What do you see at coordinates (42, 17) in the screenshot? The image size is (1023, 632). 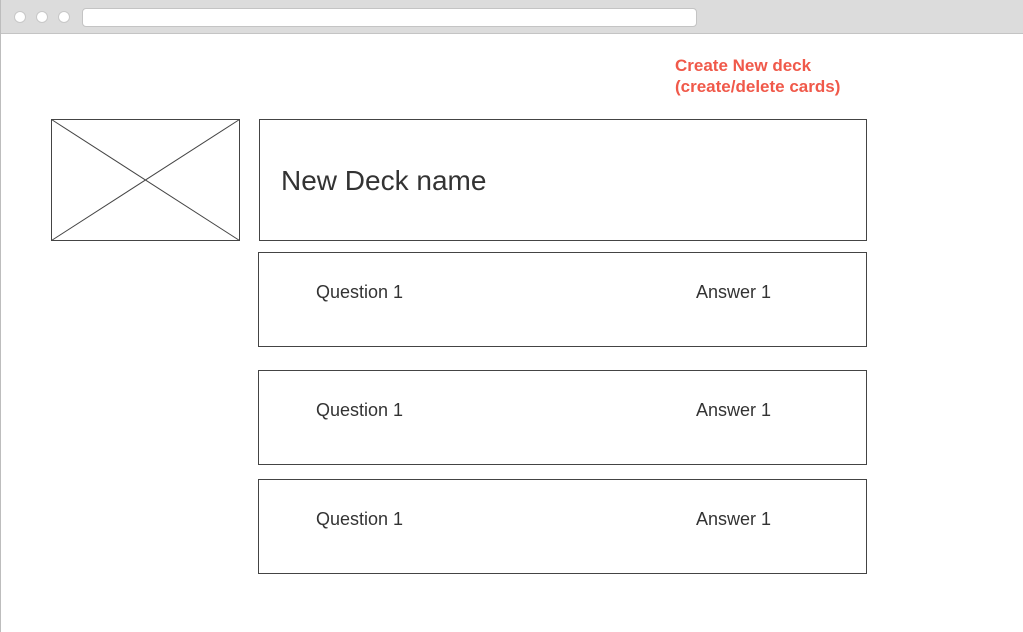 I see `minimize-window-button` at bounding box center [42, 17].